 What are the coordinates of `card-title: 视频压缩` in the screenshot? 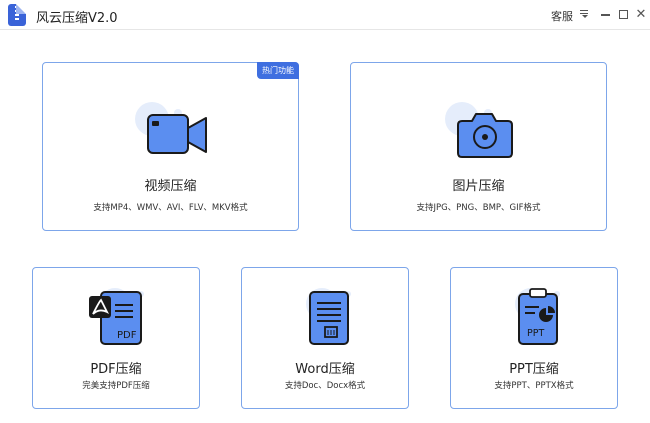 It's located at (170, 186).